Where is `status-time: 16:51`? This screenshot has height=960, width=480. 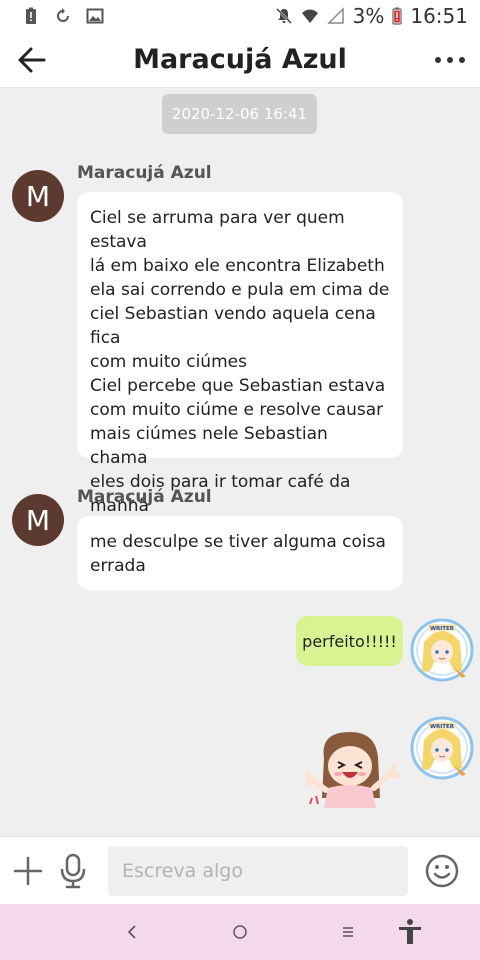 status-time: 16:51 is located at coordinates (439, 16).